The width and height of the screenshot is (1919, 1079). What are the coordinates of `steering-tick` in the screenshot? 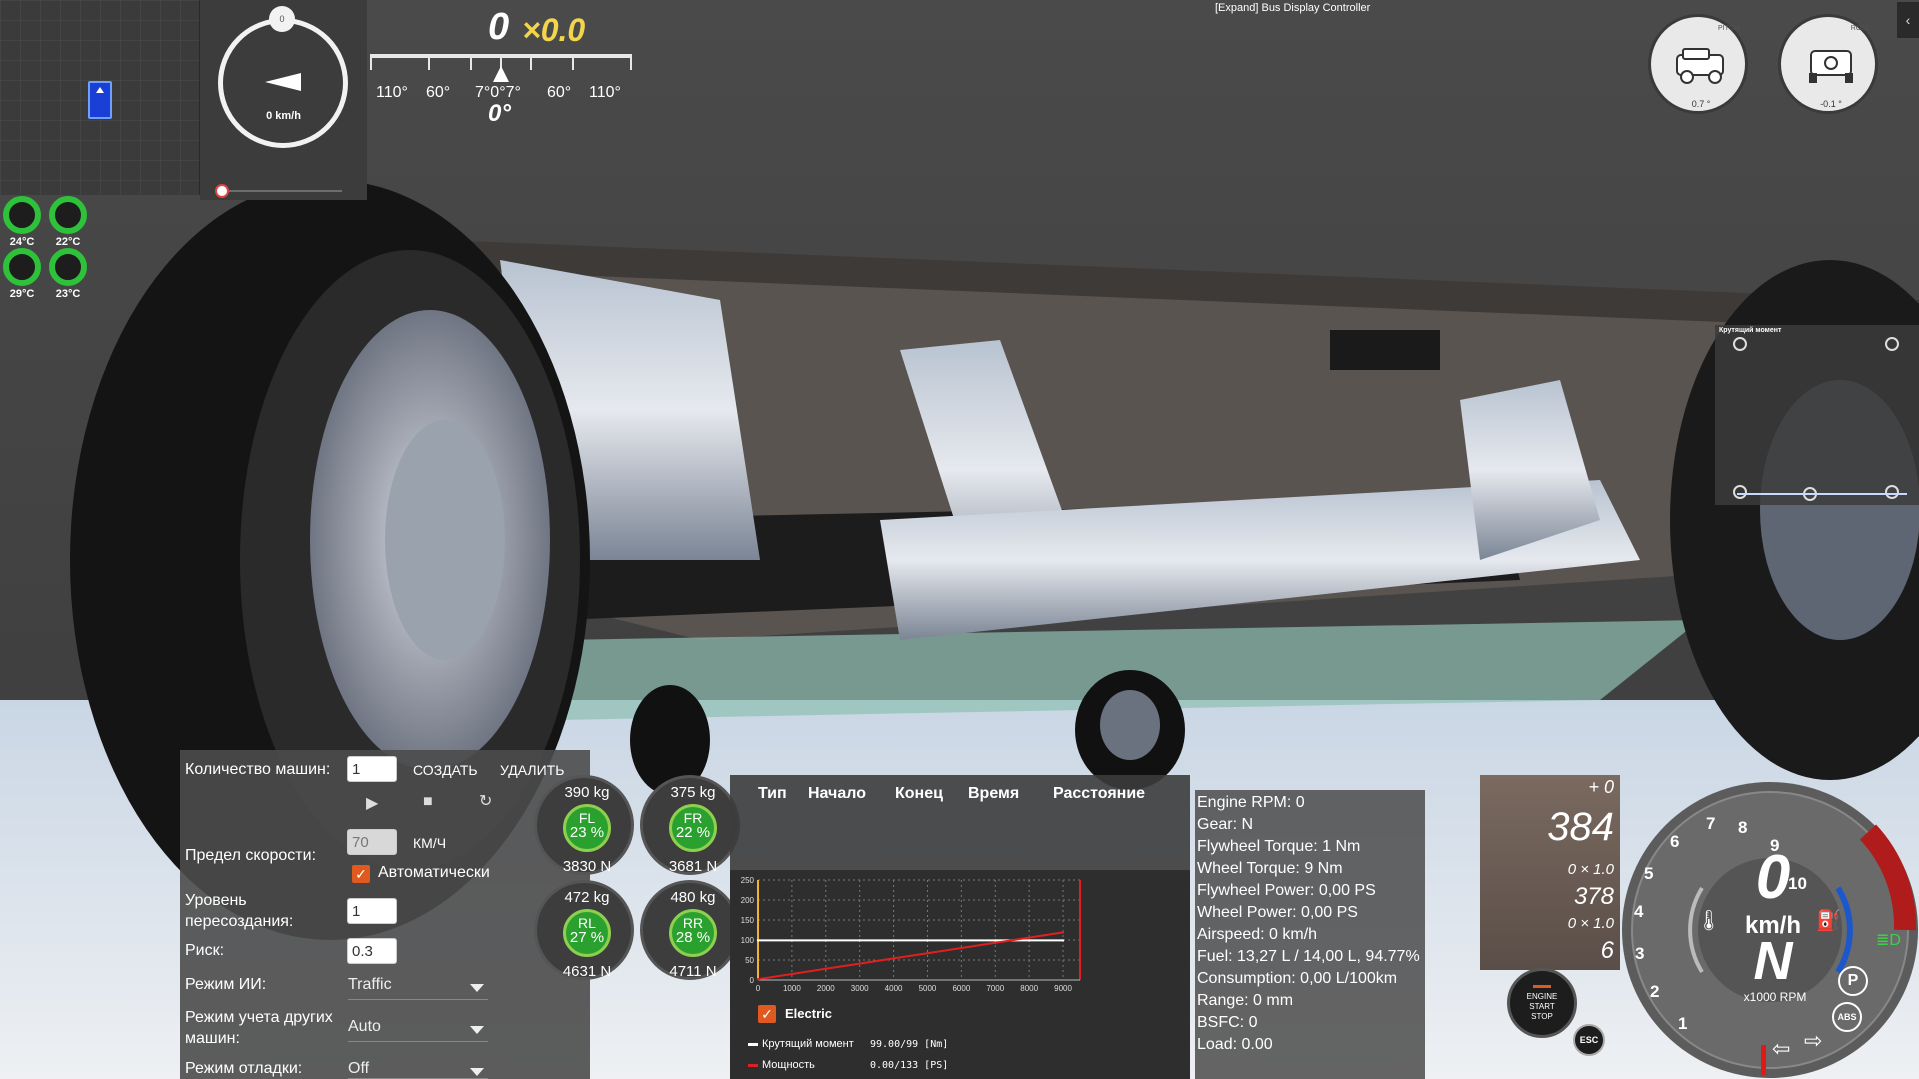 It's located at (471, 64).